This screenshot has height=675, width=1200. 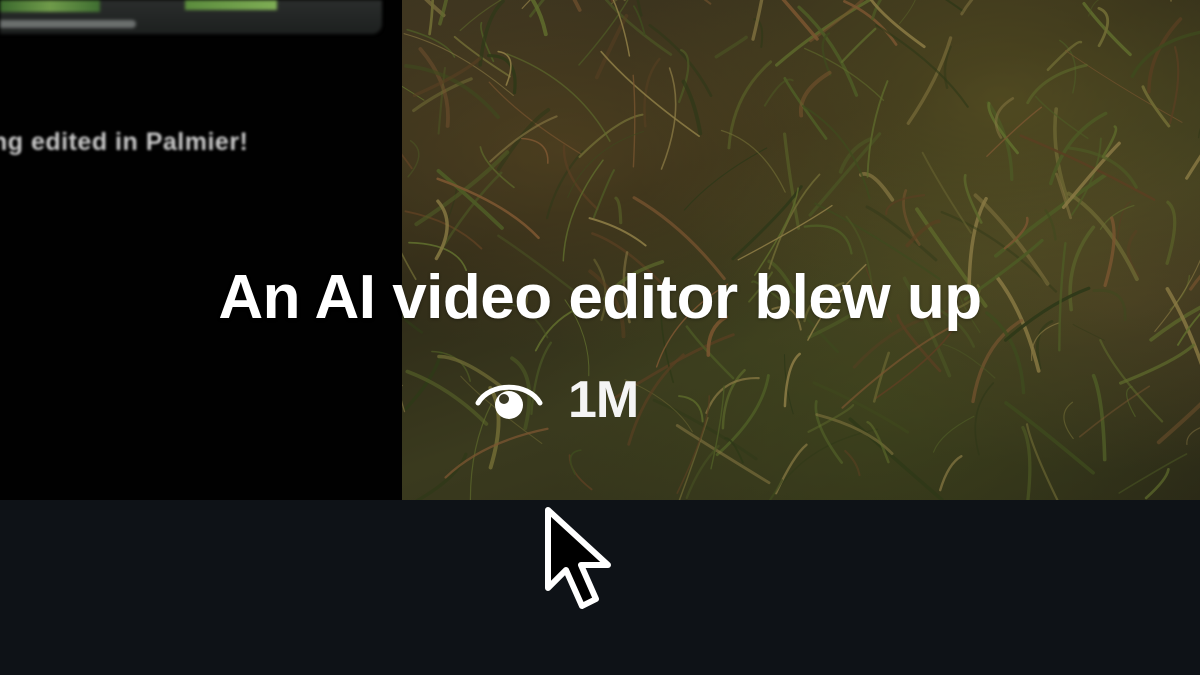 I want to click on eye-icon, so click(x=509, y=401).